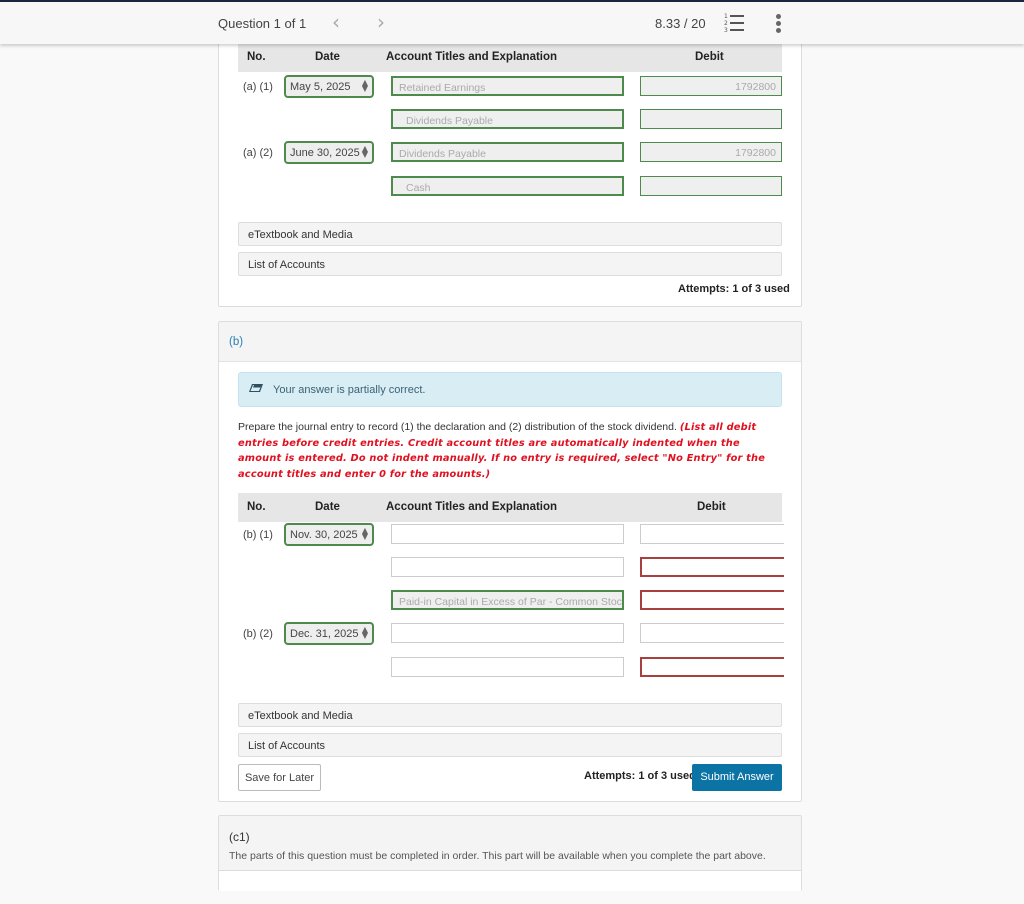  I want to click on partial-correct-alert: Your answer is partially correct., so click(510, 389).